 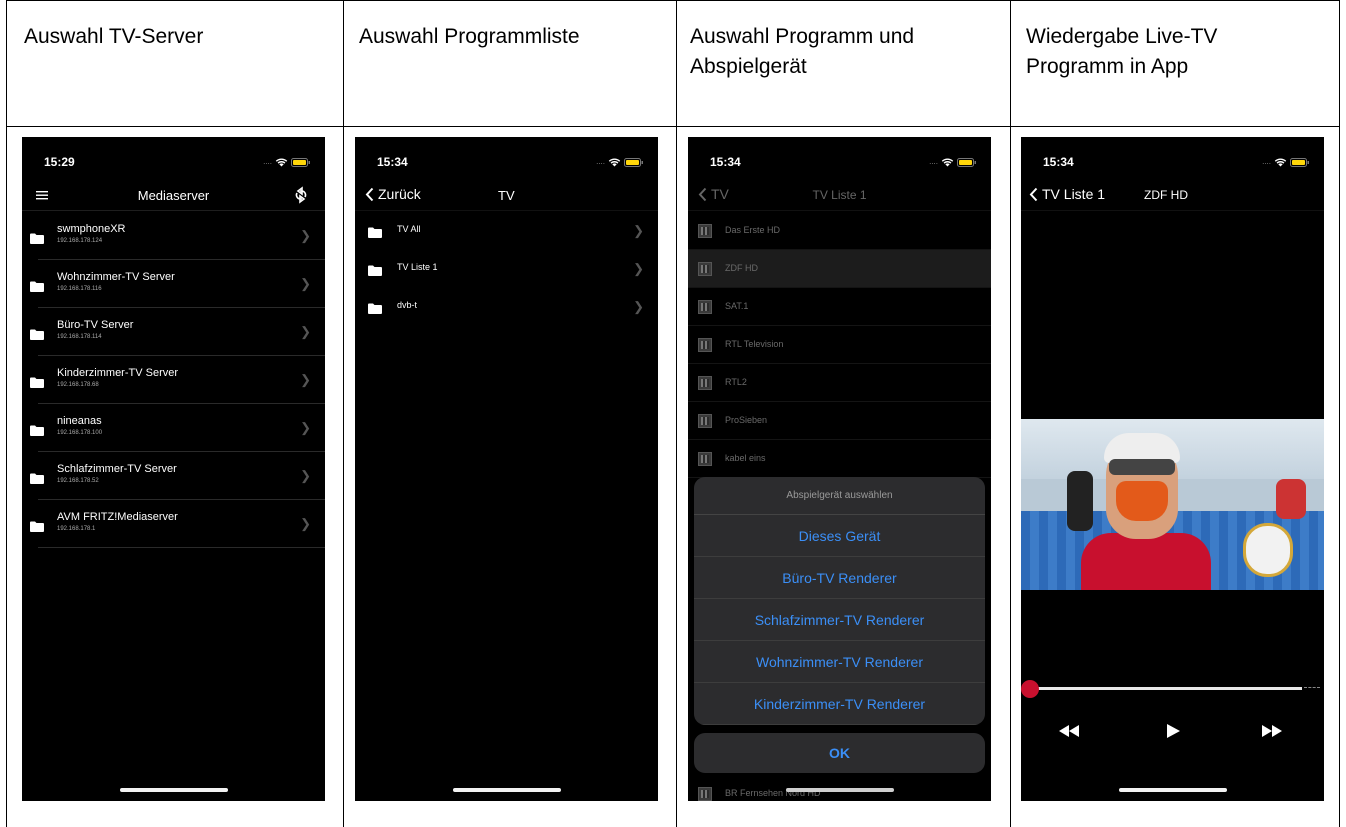 I want to click on channel-row: RTL2, so click(x=839, y=383).